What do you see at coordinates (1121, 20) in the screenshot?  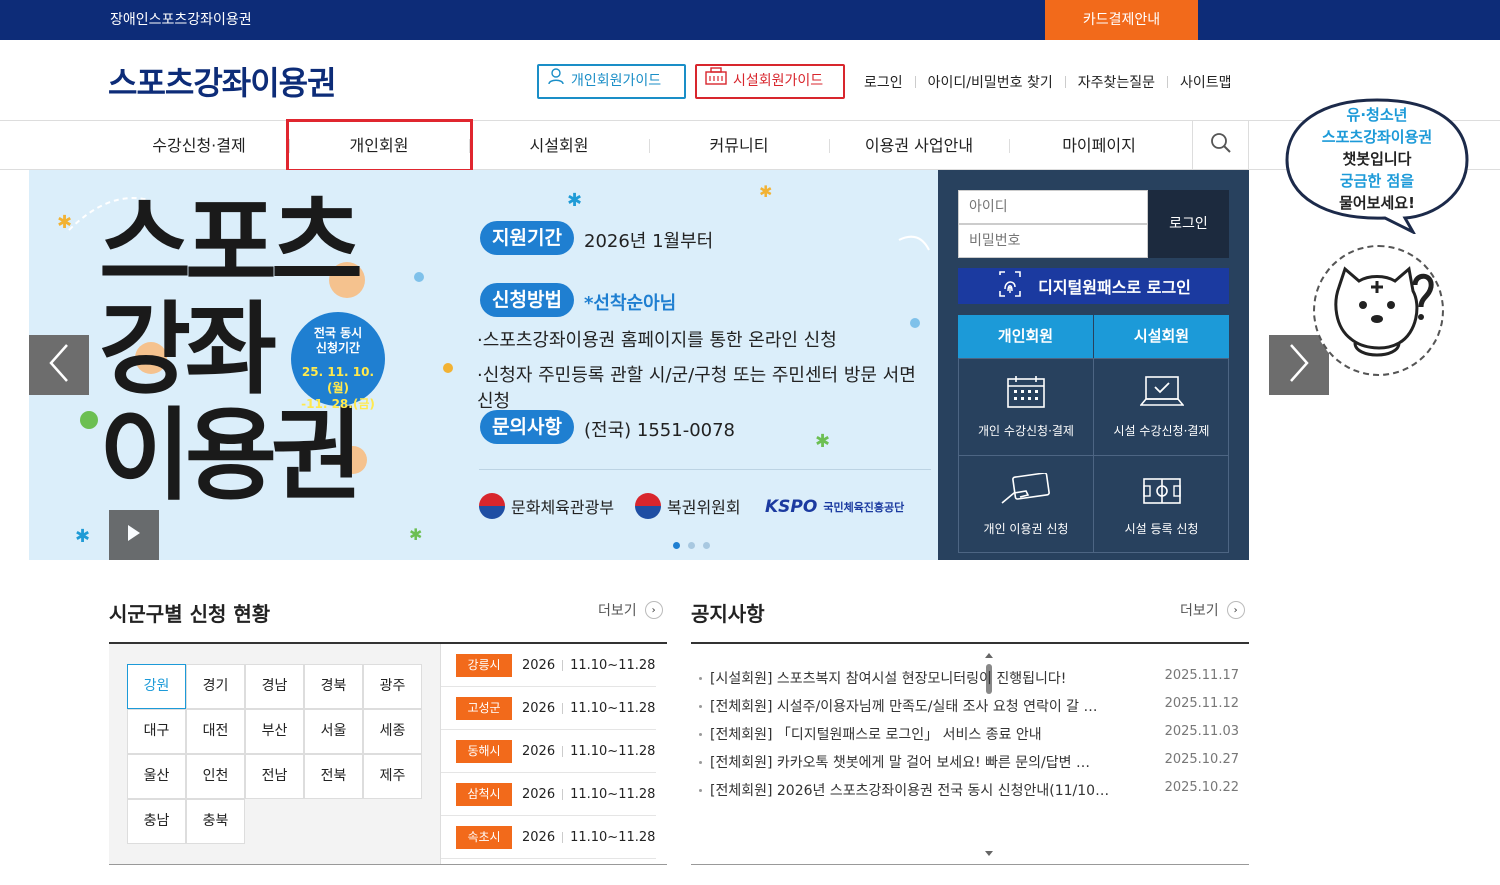 I see `card-payment-button: 카드결제안내` at bounding box center [1121, 20].